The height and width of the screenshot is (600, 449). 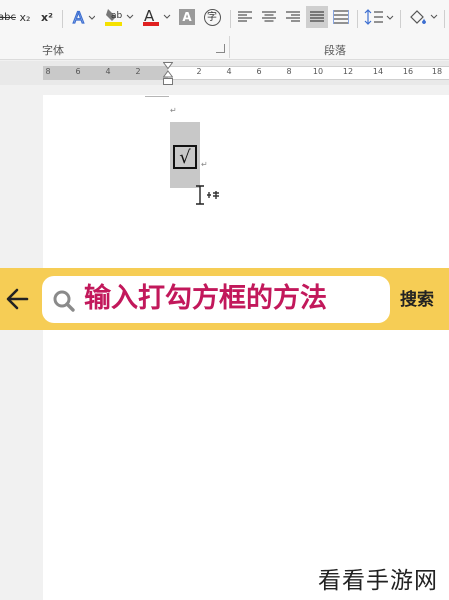 I want to click on input-method-icon, so click(x=213, y=192).